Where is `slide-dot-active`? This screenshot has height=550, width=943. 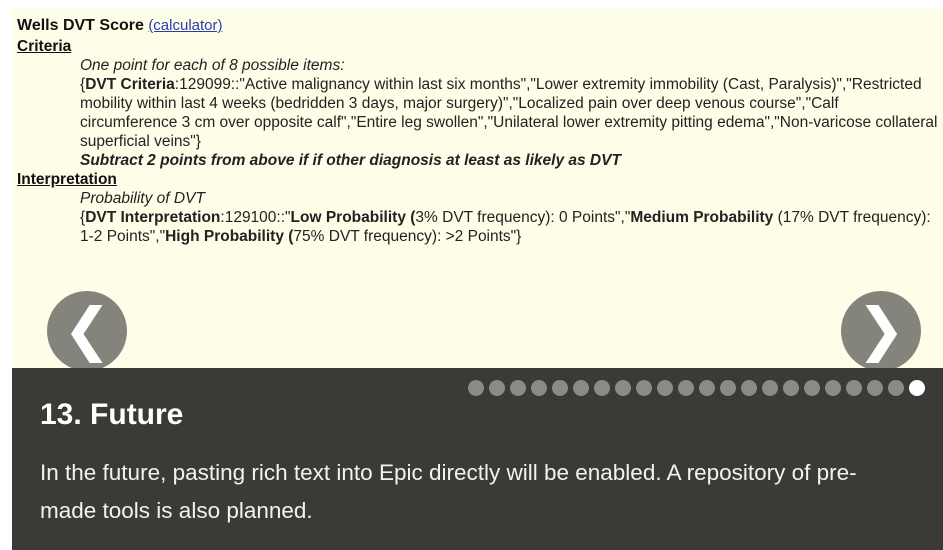
slide-dot-active is located at coordinates (917, 388).